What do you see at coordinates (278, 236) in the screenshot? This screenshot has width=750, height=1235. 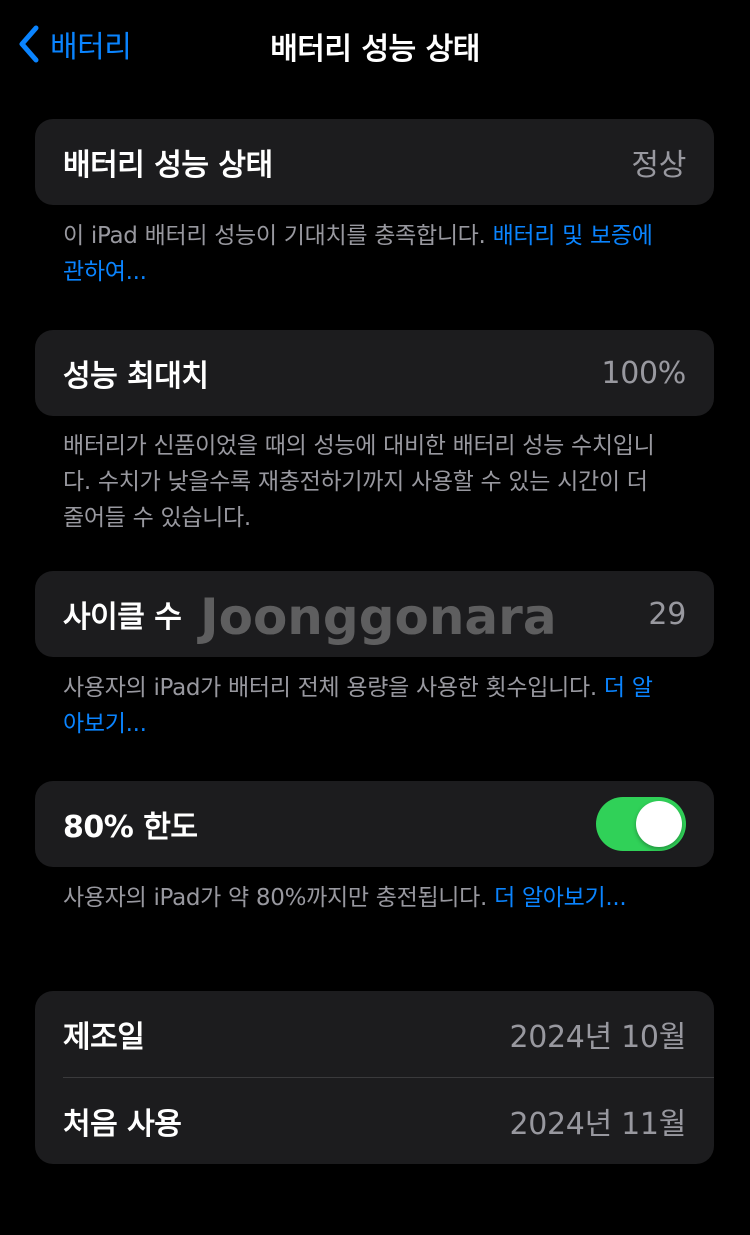 I see `battery-health-footnote-text: 이 iPad 배터리 성능이 기대치를 충족합니다.` at bounding box center [278, 236].